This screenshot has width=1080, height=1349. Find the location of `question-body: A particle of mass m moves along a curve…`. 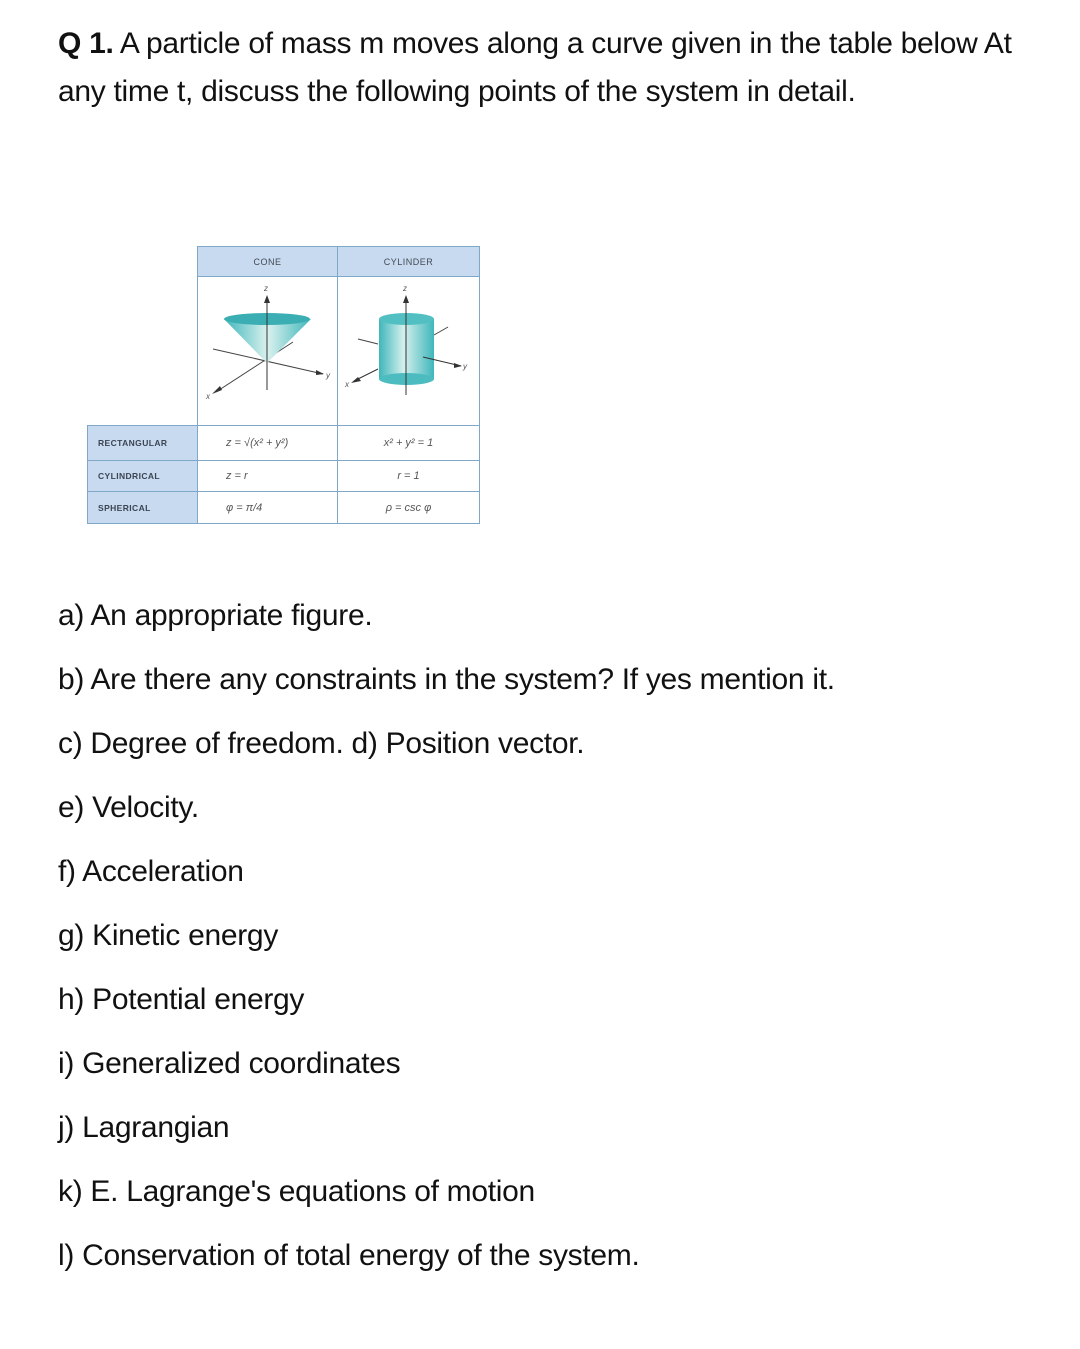

question-body: A particle of mass m moves along a curve… is located at coordinates (535, 67).